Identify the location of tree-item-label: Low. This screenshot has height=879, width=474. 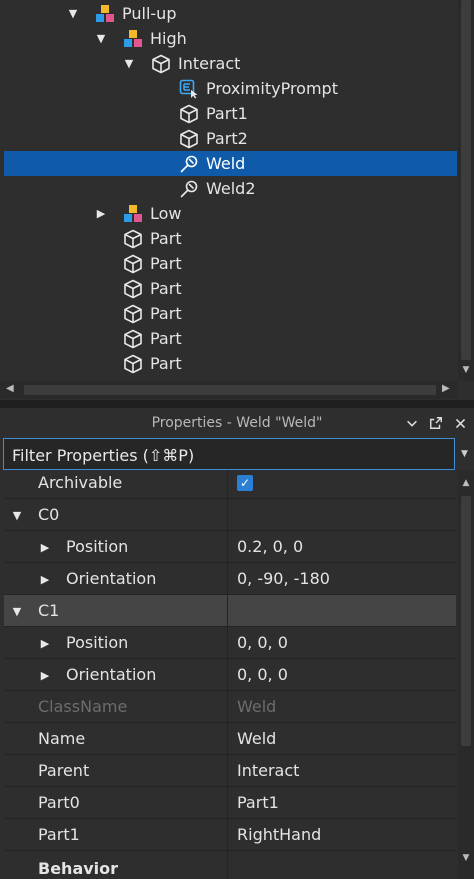
(166, 213).